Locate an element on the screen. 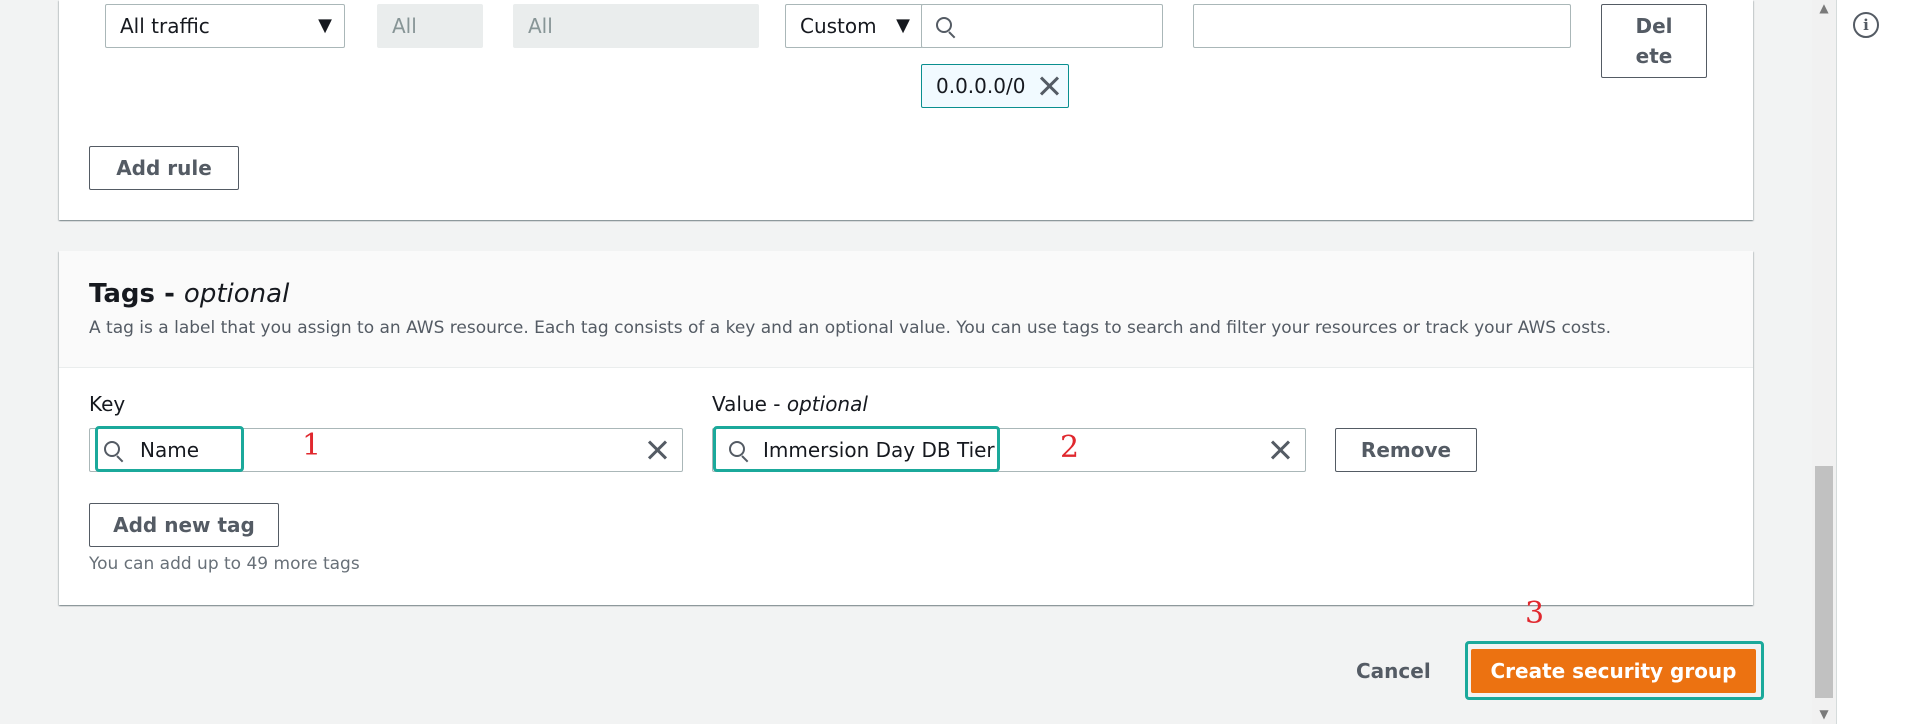 Image resolution: width=1920 pixels, height=724 pixels. info-icon: i is located at coordinates (1866, 25).